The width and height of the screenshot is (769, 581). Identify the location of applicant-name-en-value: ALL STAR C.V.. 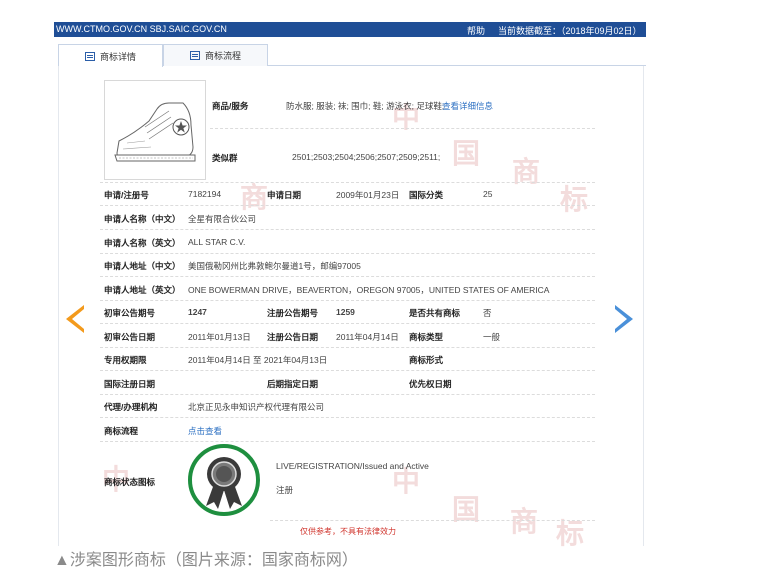
(217, 242).